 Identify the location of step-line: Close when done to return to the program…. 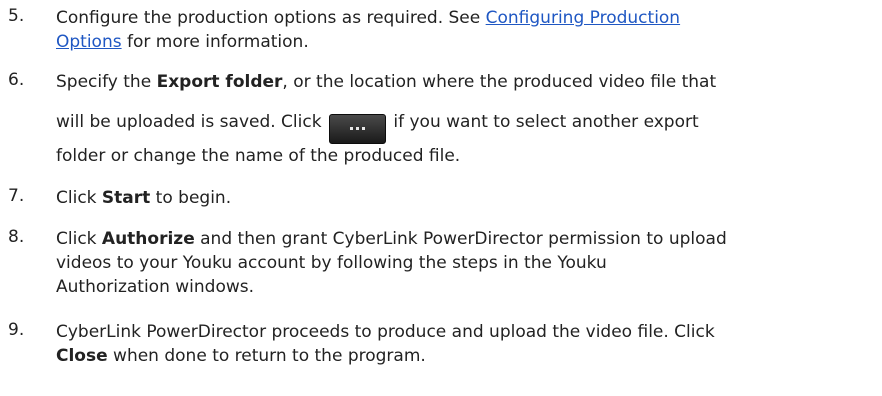
(451, 356).